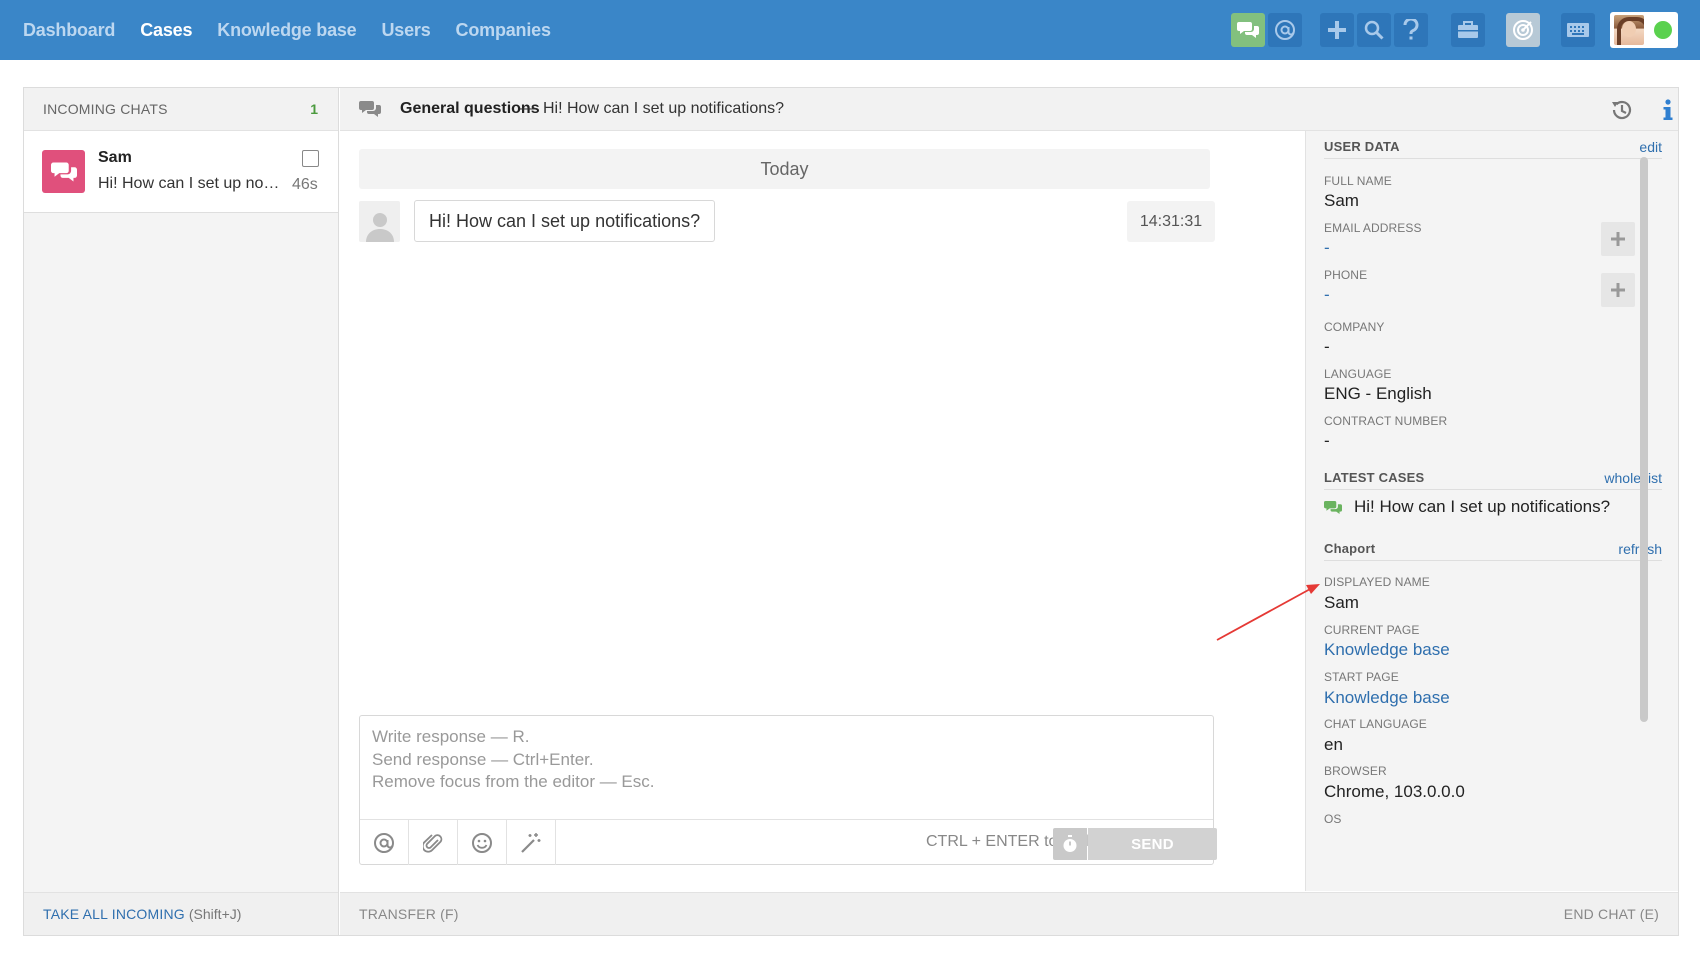  What do you see at coordinates (788, 842) in the screenshot?
I see `editor-toolbar: CTRL + ENTER to reply SEND` at bounding box center [788, 842].